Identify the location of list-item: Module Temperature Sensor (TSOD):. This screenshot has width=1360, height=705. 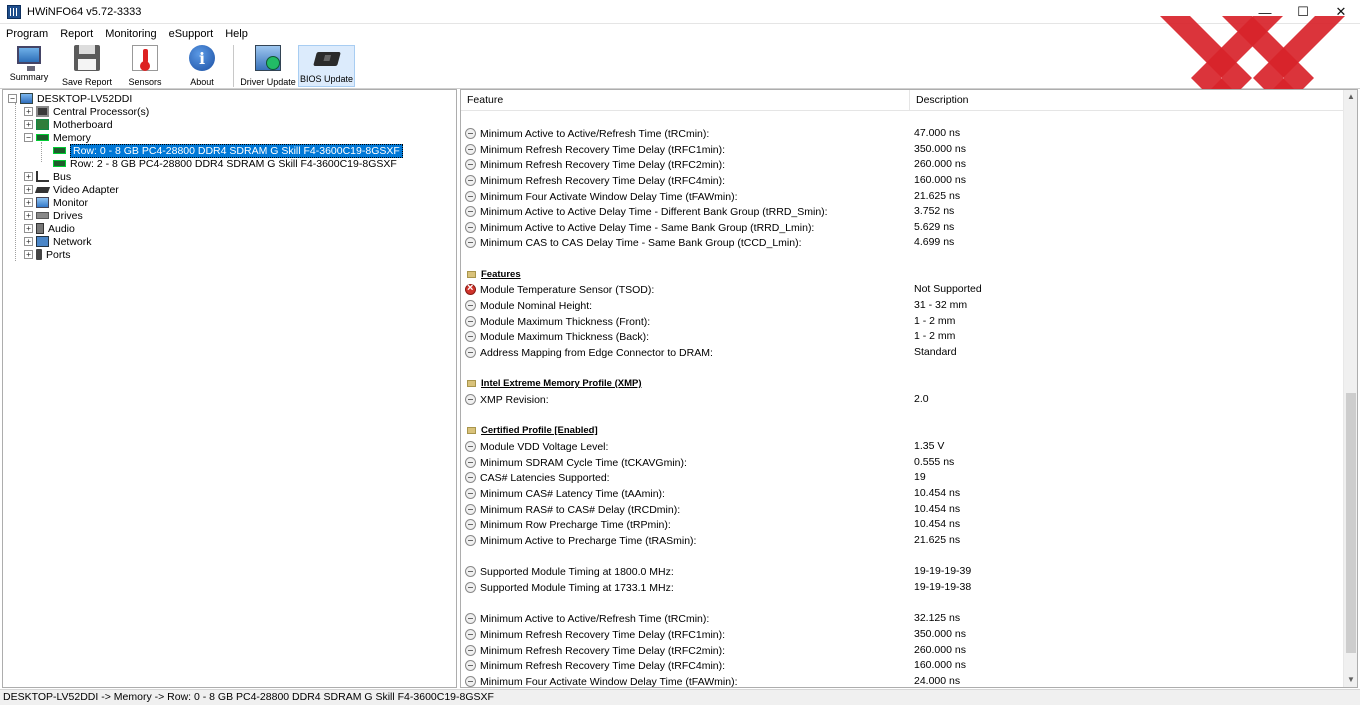
(559, 289).